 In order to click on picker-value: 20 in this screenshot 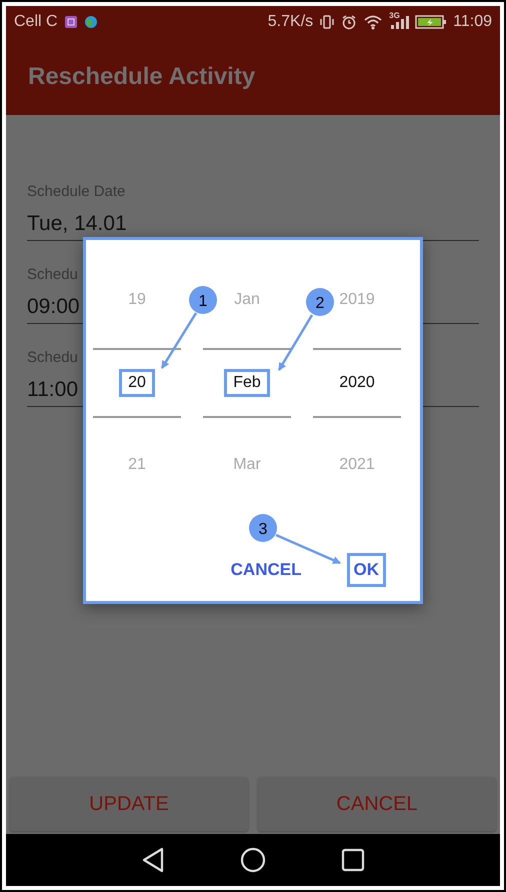, I will do `click(137, 383)`.